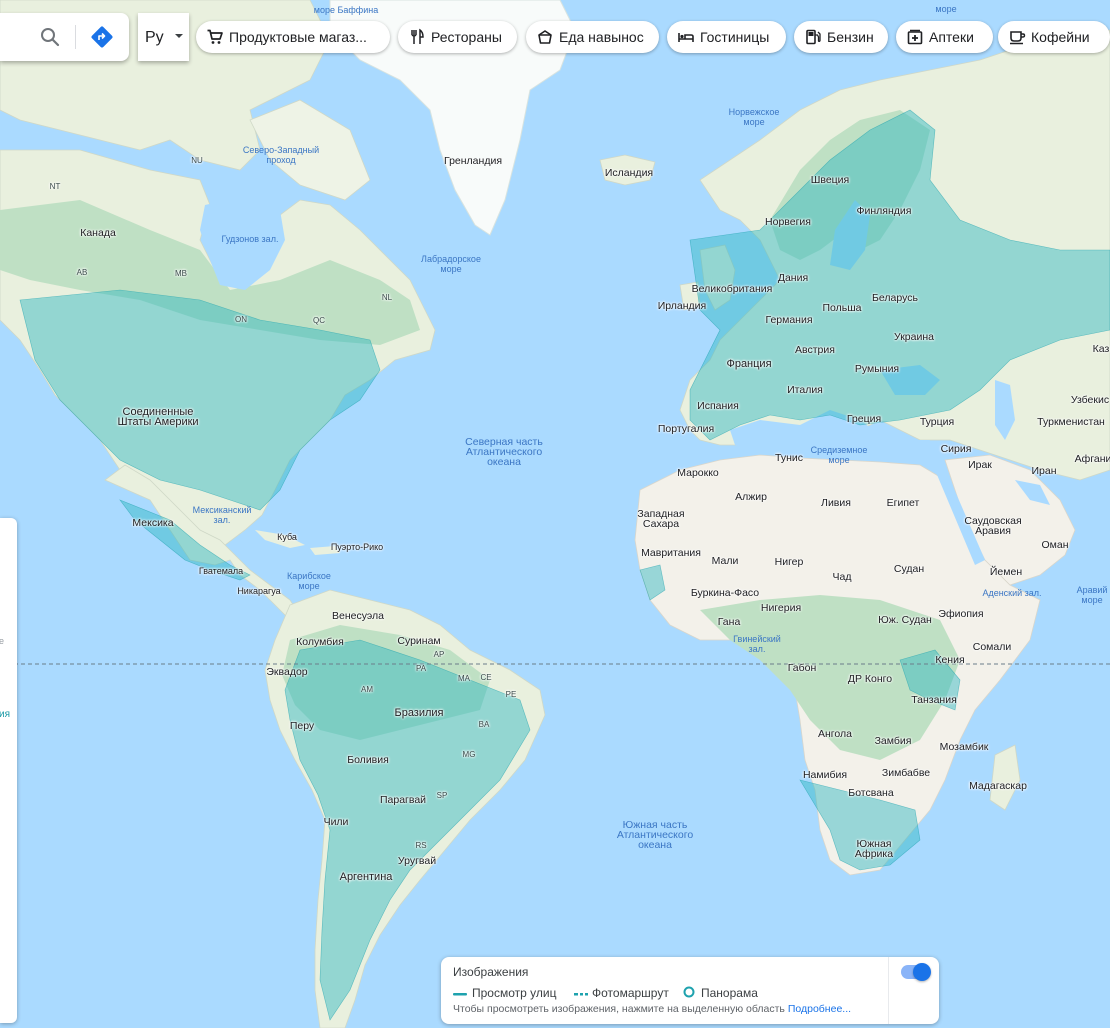  Describe the element at coordinates (718, 406) in the screenshot. I see `place-spain: Испания` at that location.